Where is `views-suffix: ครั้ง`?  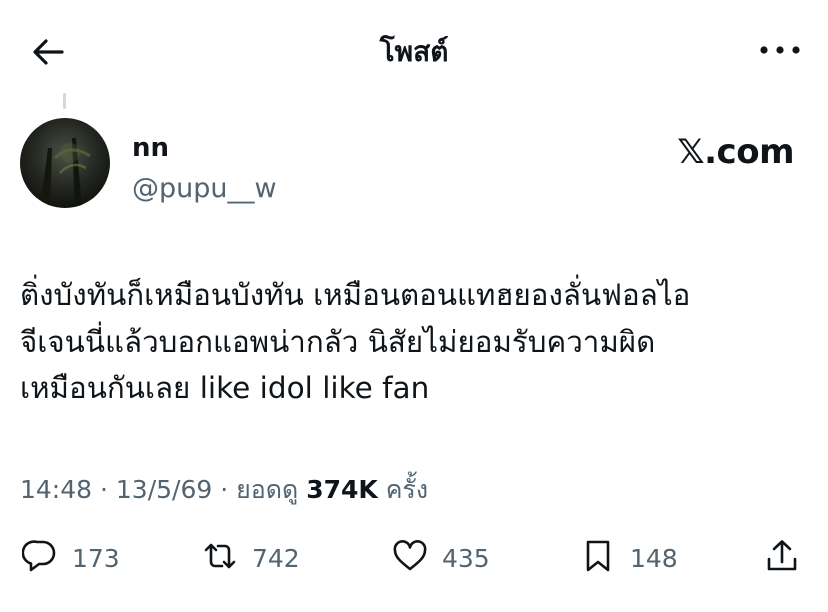 views-suffix: ครั้ง is located at coordinates (403, 489).